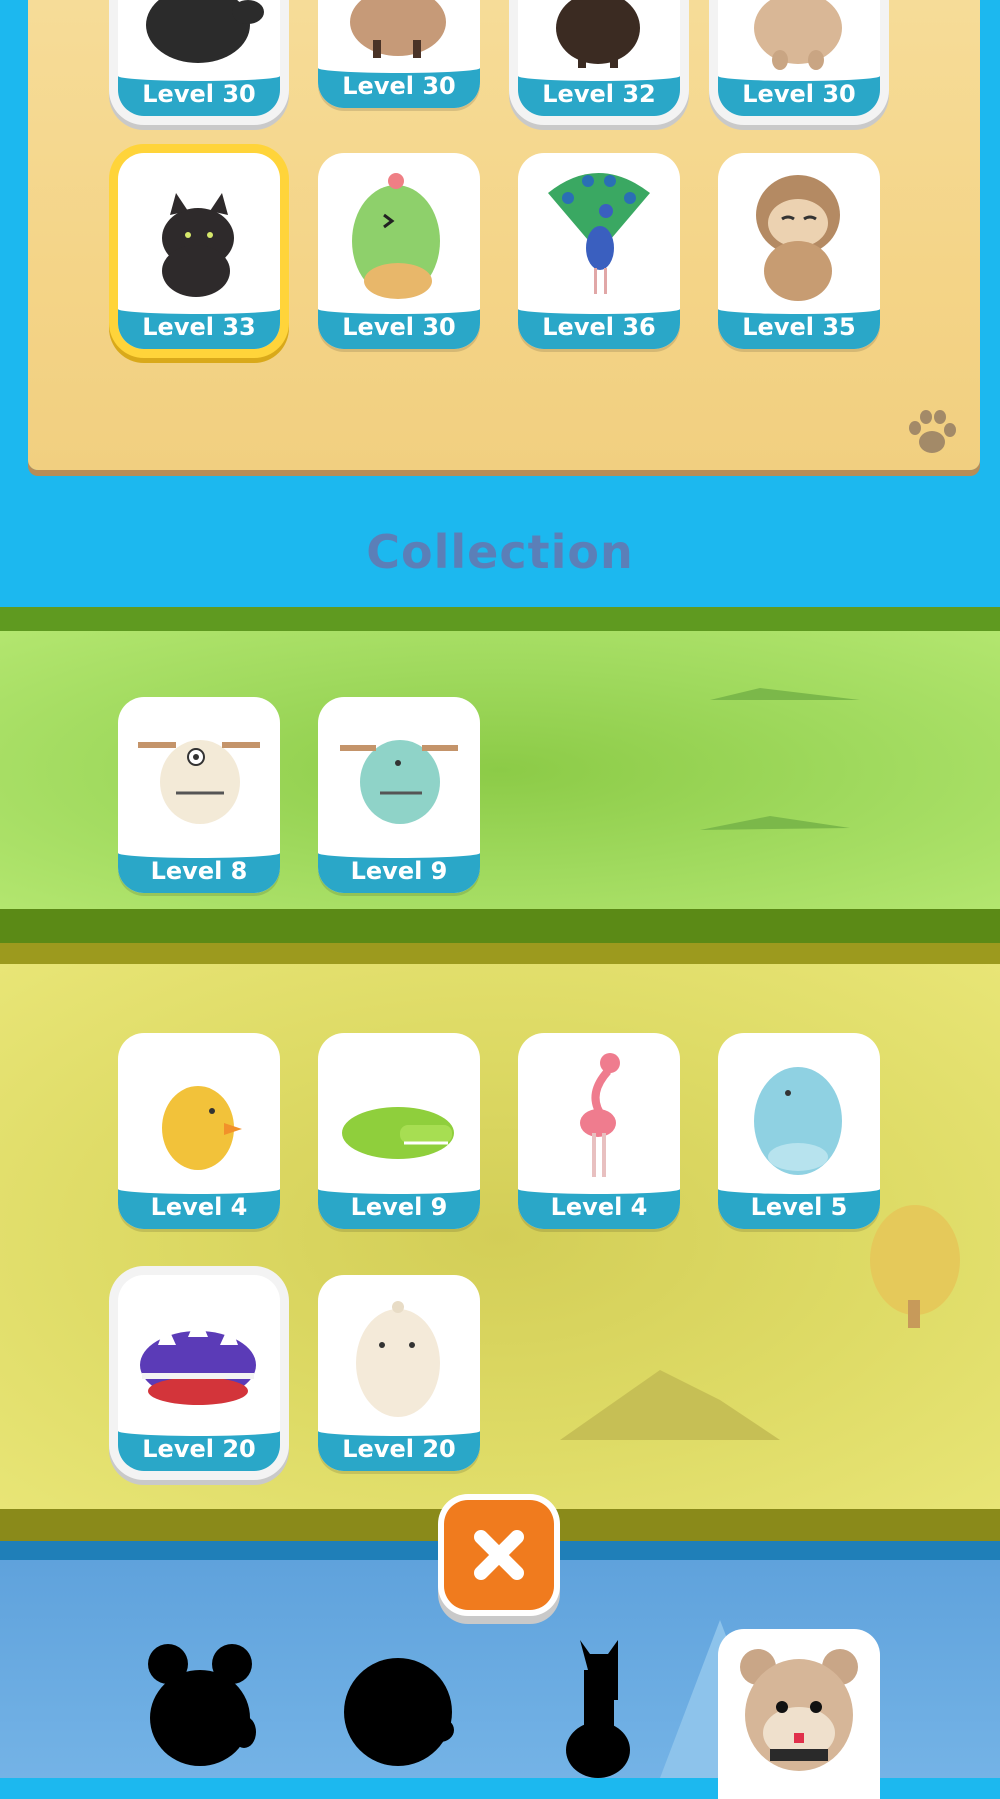 The width and height of the screenshot is (1000, 1799). What do you see at coordinates (199, 327) in the screenshot?
I see `card-level: Level 33` at bounding box center [199, 327].